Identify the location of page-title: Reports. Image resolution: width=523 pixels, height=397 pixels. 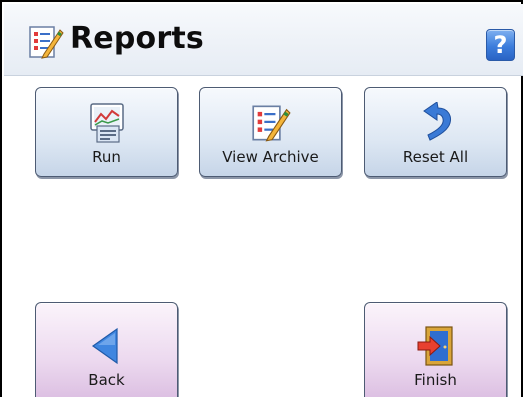
(137, 38).